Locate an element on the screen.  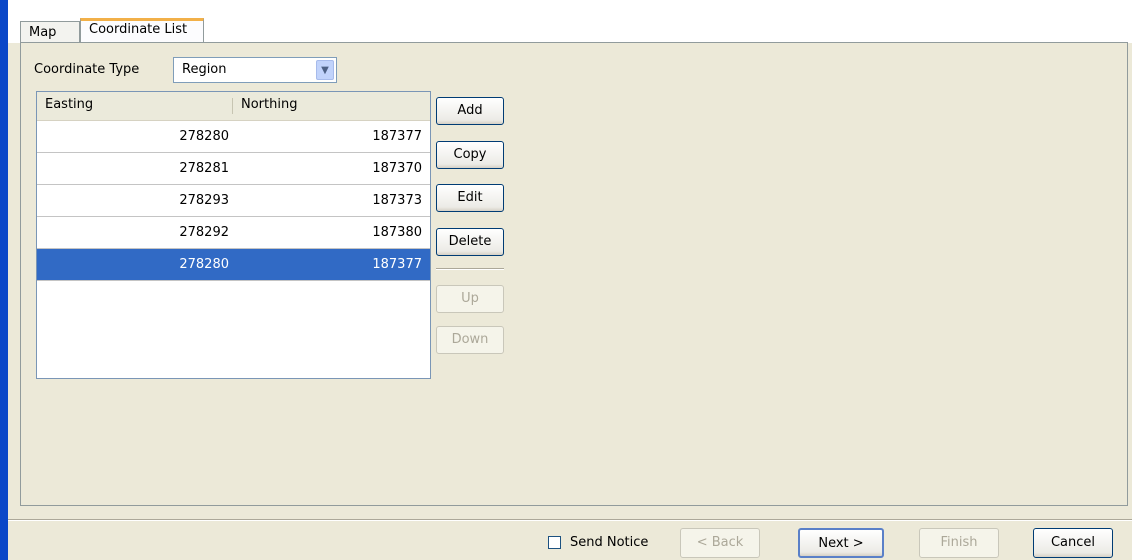
send-notice-label: Send Notice is located at coordinates (609, 542).